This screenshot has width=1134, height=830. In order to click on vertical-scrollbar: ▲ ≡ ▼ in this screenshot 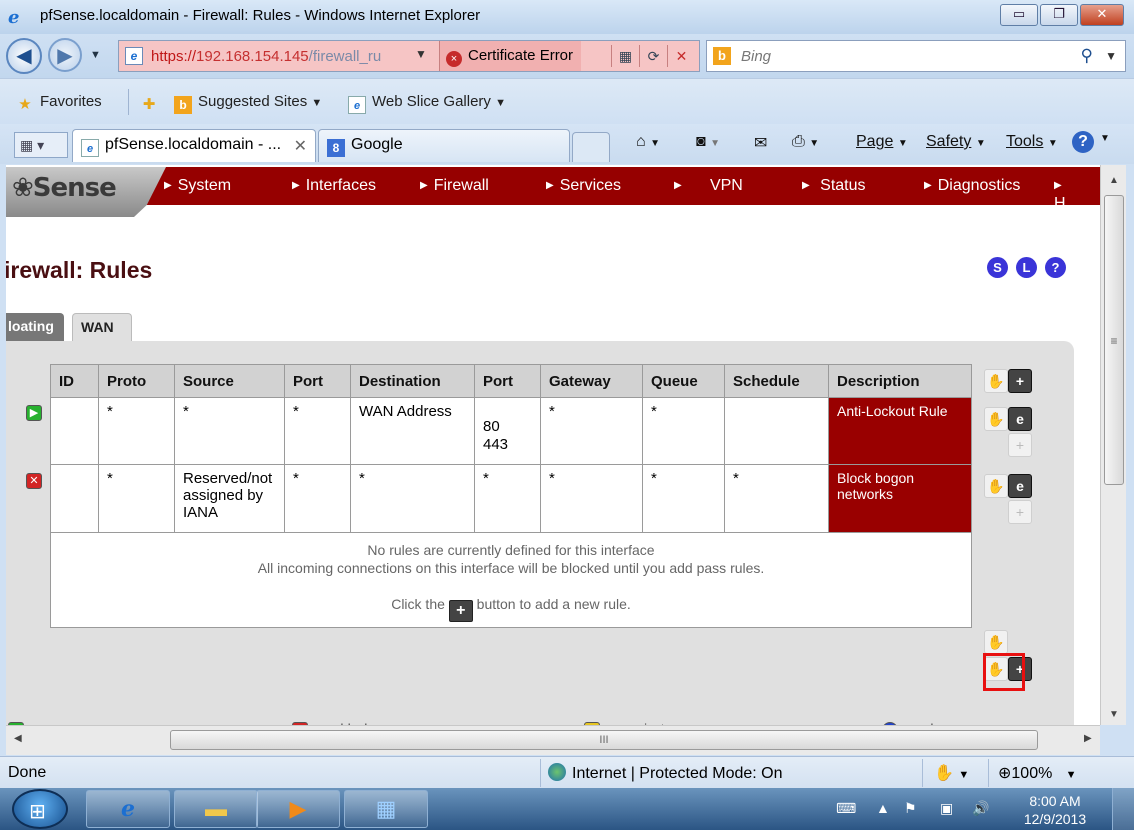, I will do `click(1113, 445)`.